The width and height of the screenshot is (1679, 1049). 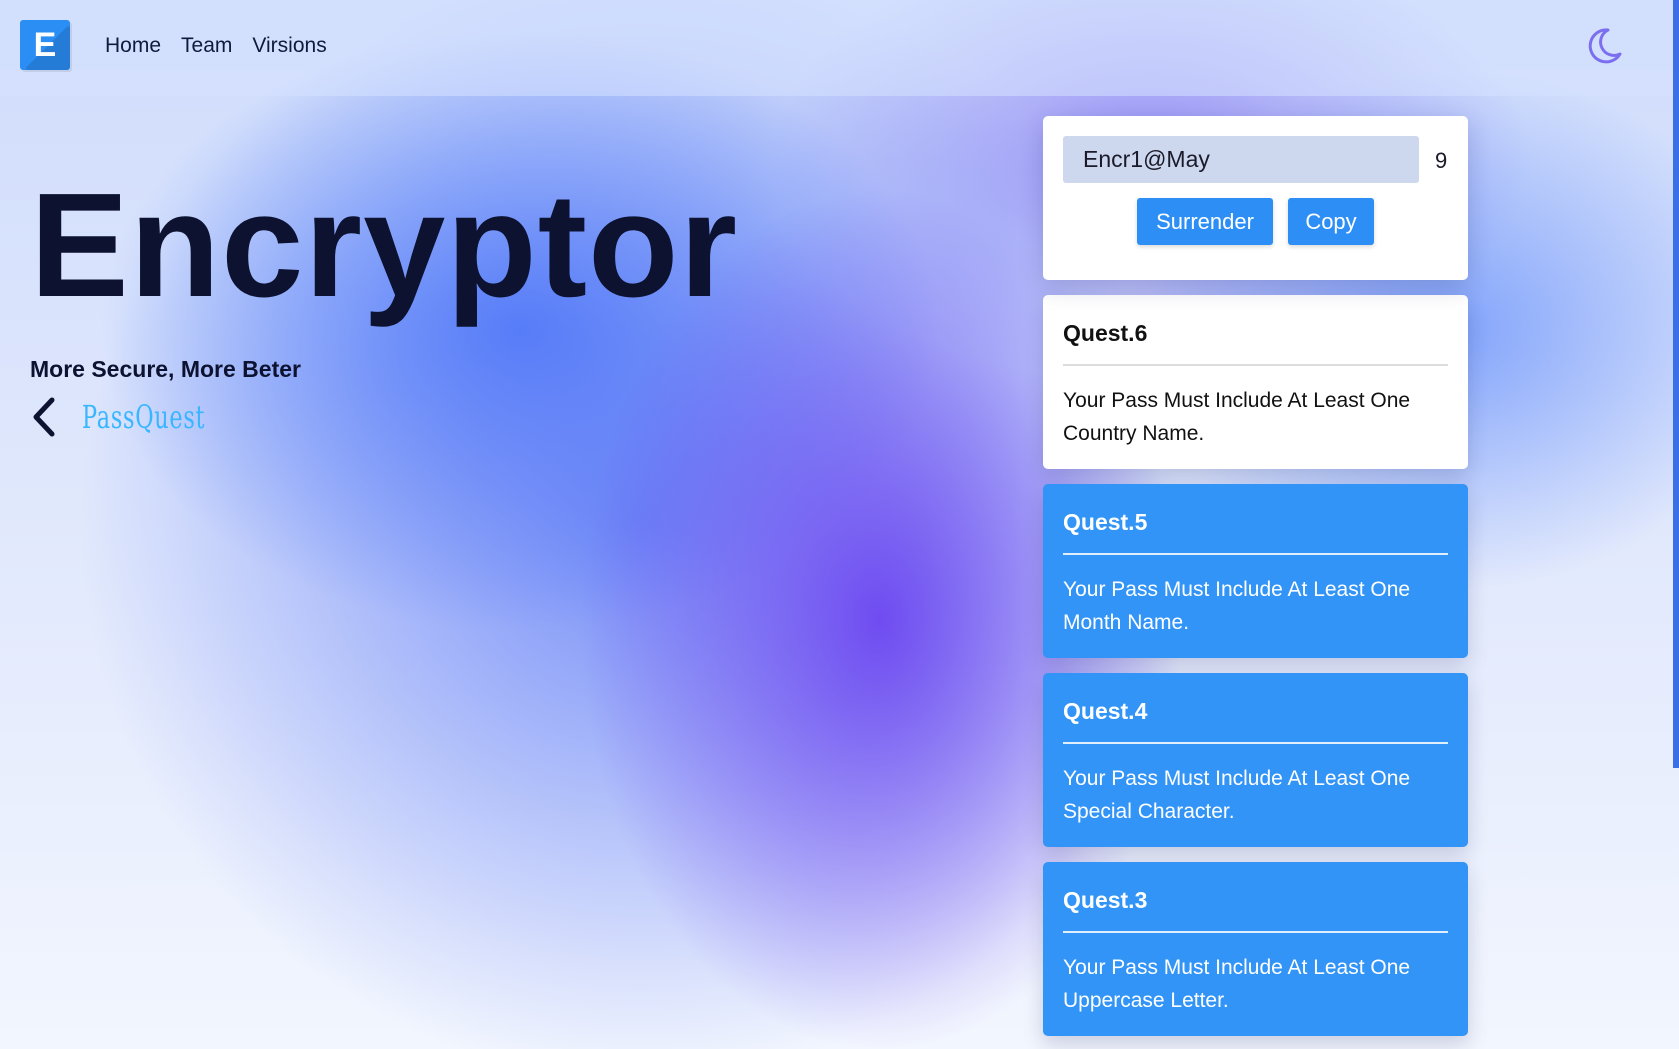 I want to click on theme-toggle-button, so click(x=1604, y=46).